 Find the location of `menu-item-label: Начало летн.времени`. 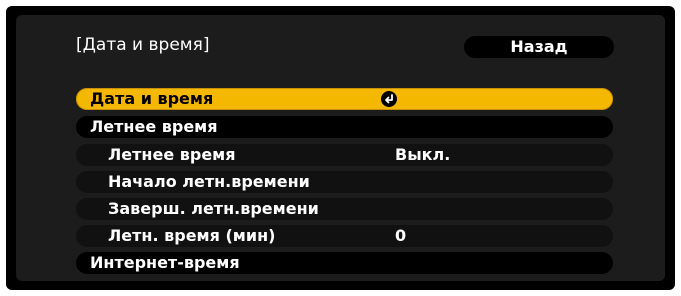

menu-item-label: Начало летн.времени is located at coordinates (209, 181).